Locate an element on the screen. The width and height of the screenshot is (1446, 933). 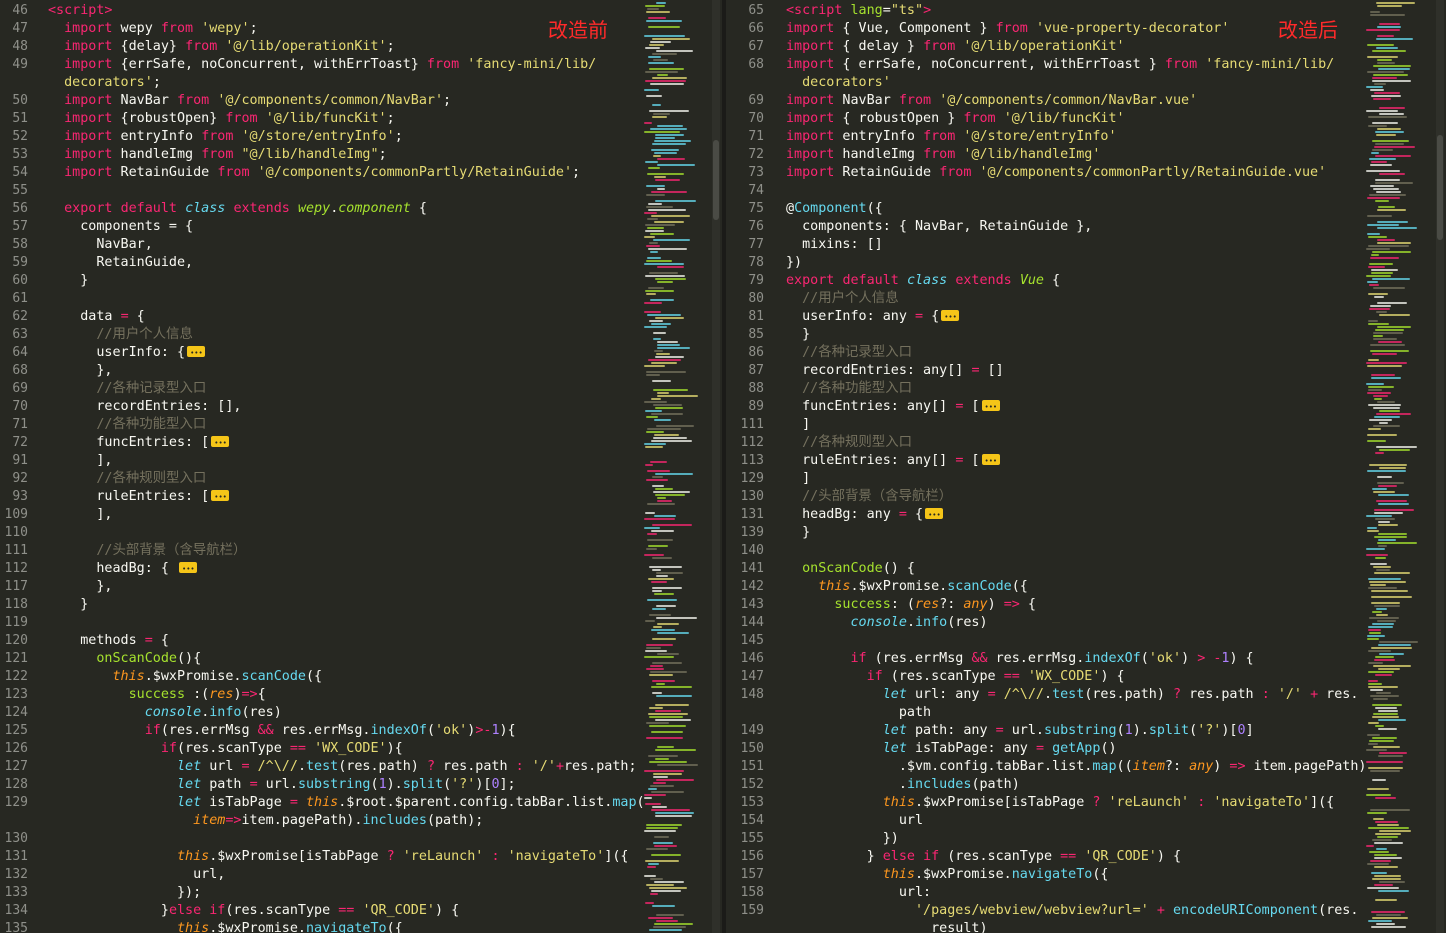
code-text: item=>item.pagePath).includes(path); is located at coordinates (265, 821).